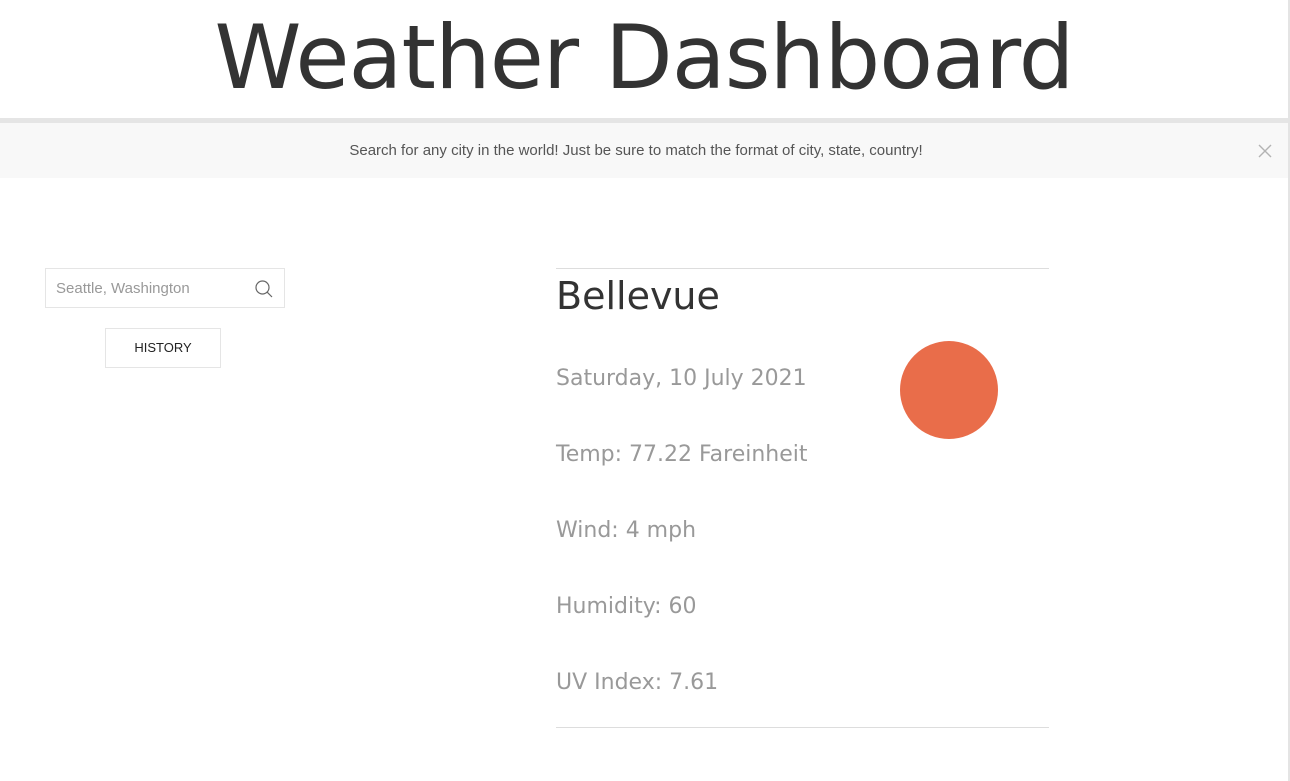 The height and width of the screenshot is (781, 1290). I want to click on card-top-divider, so click(802, 268).